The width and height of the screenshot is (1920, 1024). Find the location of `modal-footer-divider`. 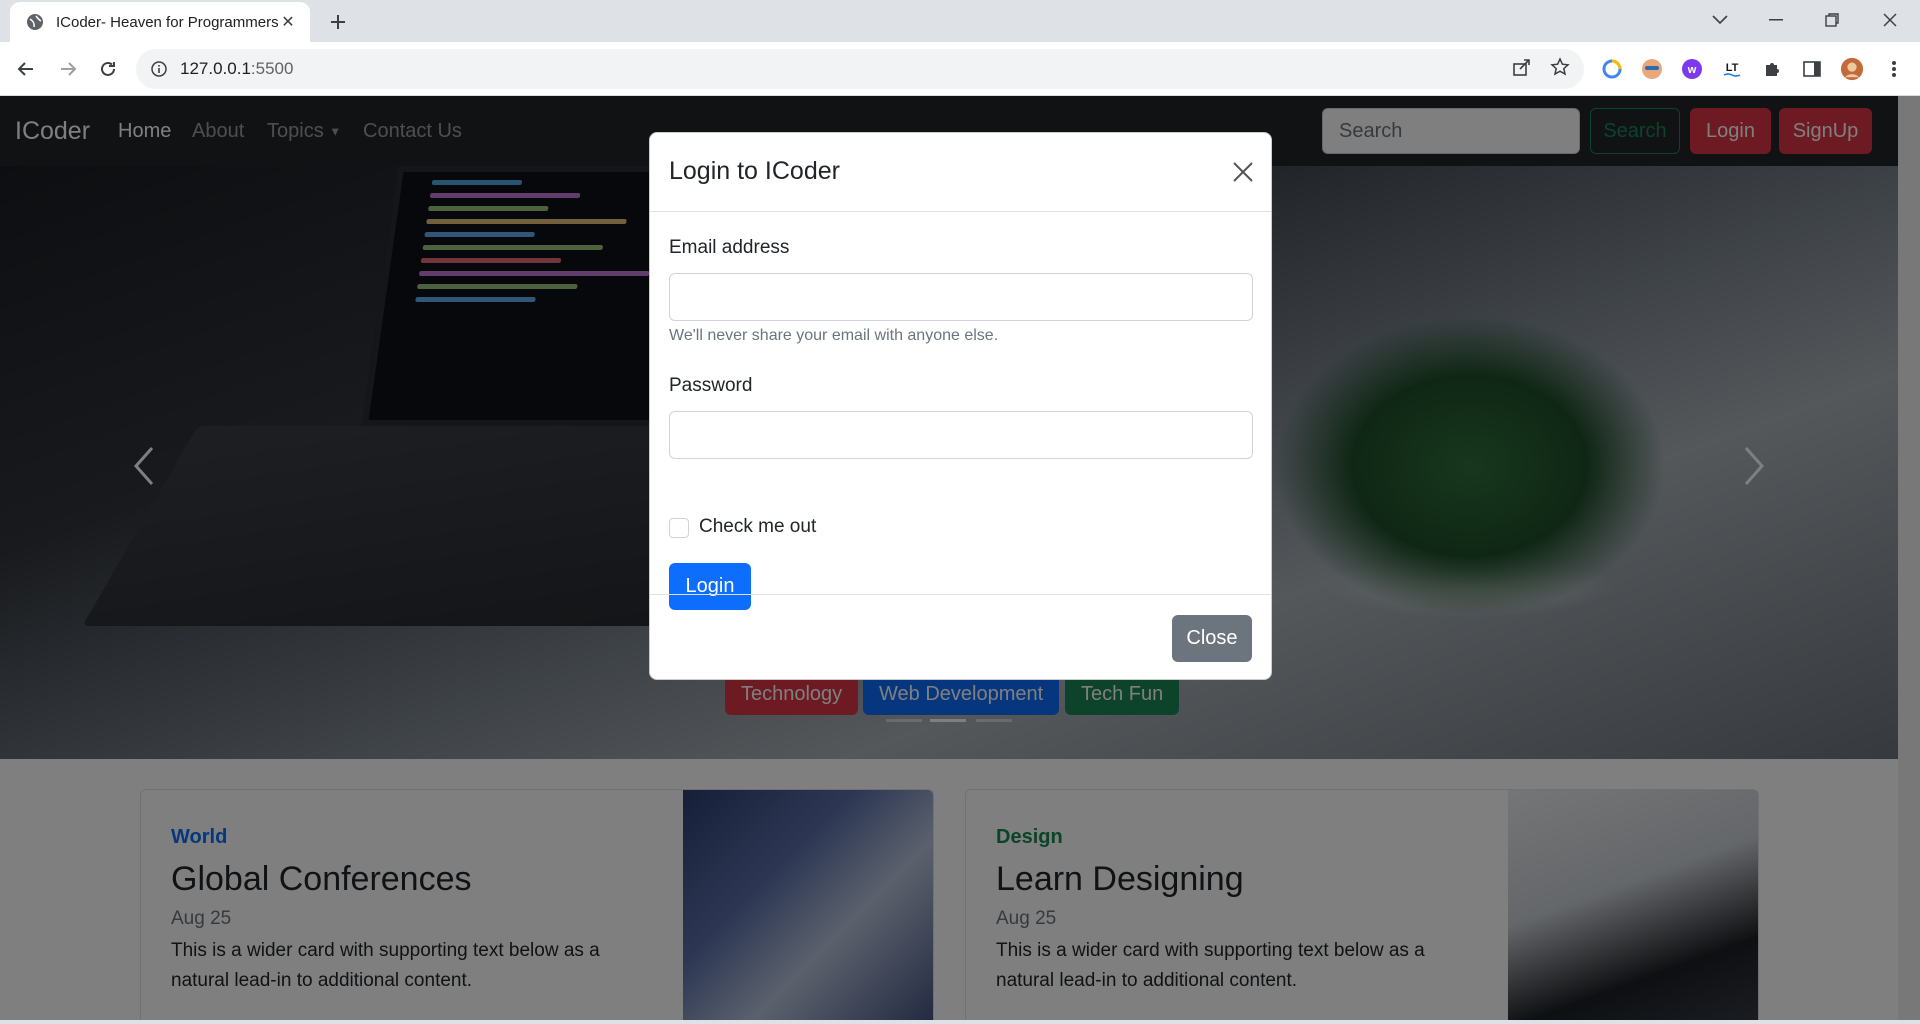

modal-footer-divider is located at coordinates (960, 594).